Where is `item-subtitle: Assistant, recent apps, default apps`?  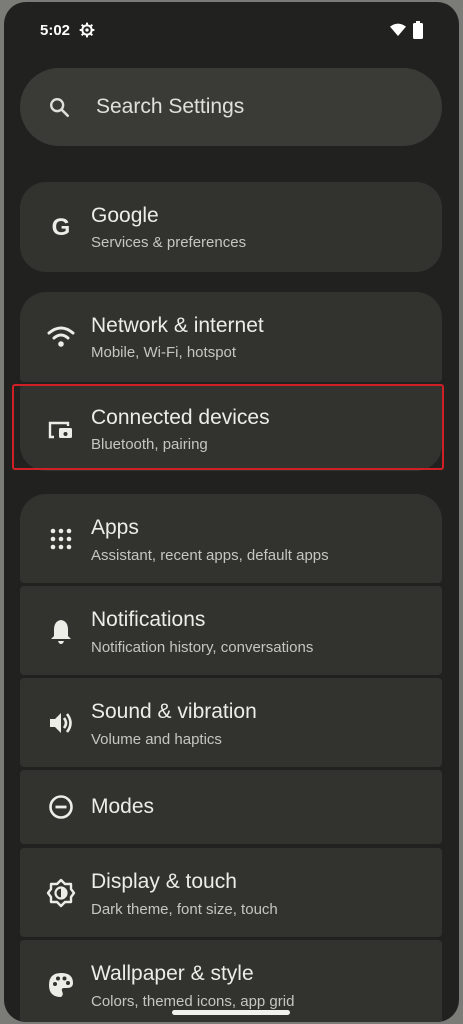
item-subtitle: Assistant, recent apps, default apps is located at coordinates (210, 555).